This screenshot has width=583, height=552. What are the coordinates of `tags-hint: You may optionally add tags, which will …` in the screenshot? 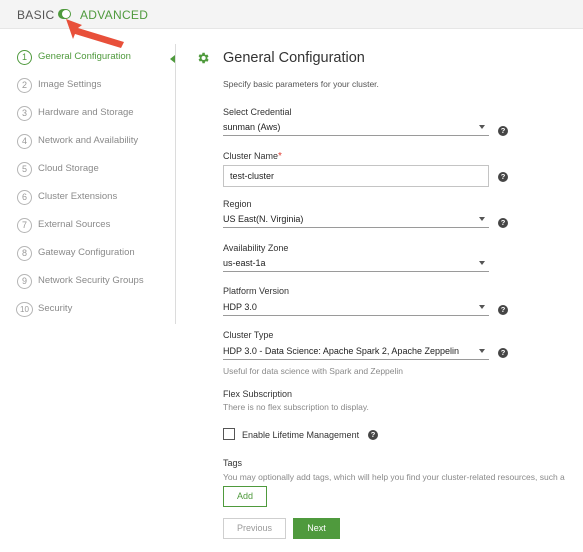 It's located at (394, 477).